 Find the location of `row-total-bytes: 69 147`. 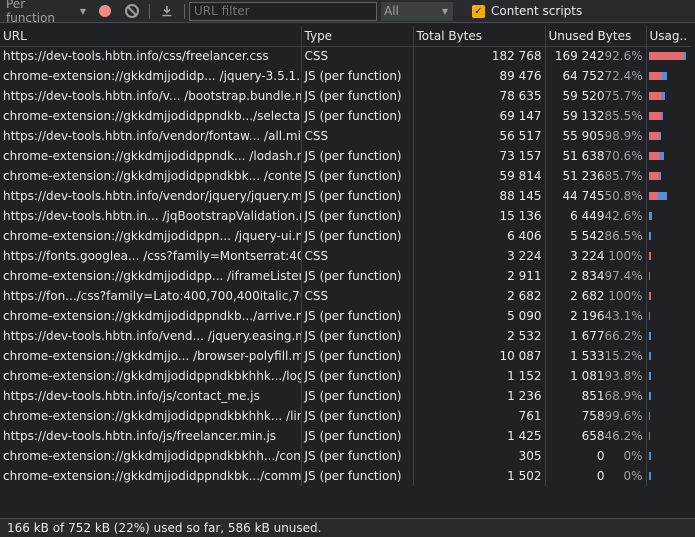

row-total-bytes: 69 147 is located at coordinates (478, 116).